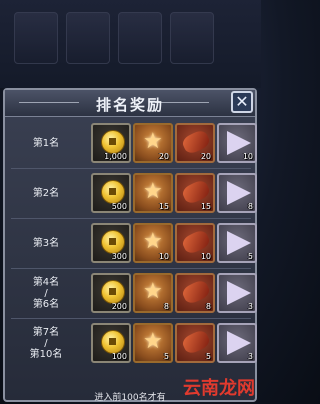 Image resolution: width=320 pixels, height=404 pixels. I want to click on reward-qty: 100, so click(119, 356).